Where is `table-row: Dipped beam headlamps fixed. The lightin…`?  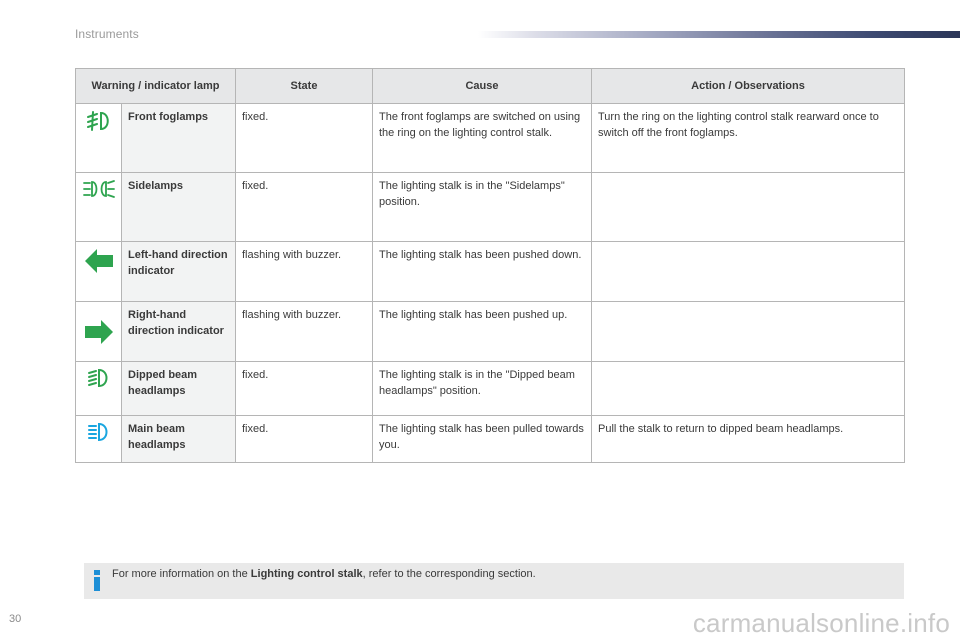 table-row: Dipped beam headlamps fixed. The lightin… is located at coordinates (490, 388).